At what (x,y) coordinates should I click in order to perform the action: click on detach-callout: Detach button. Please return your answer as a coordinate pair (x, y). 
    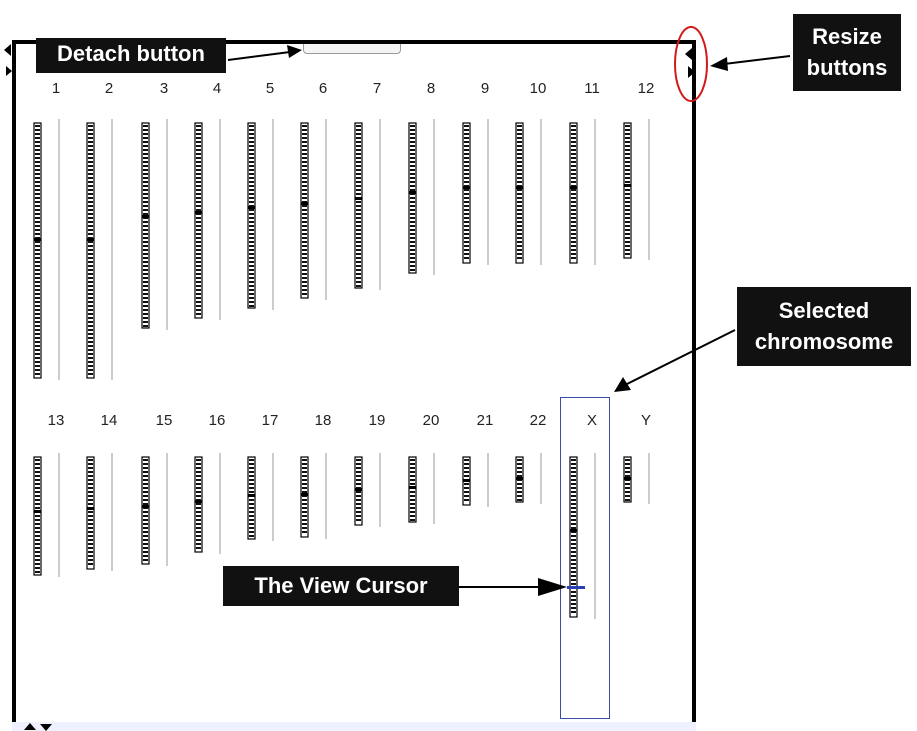
    Looking at the image, I should click on (131, 55).